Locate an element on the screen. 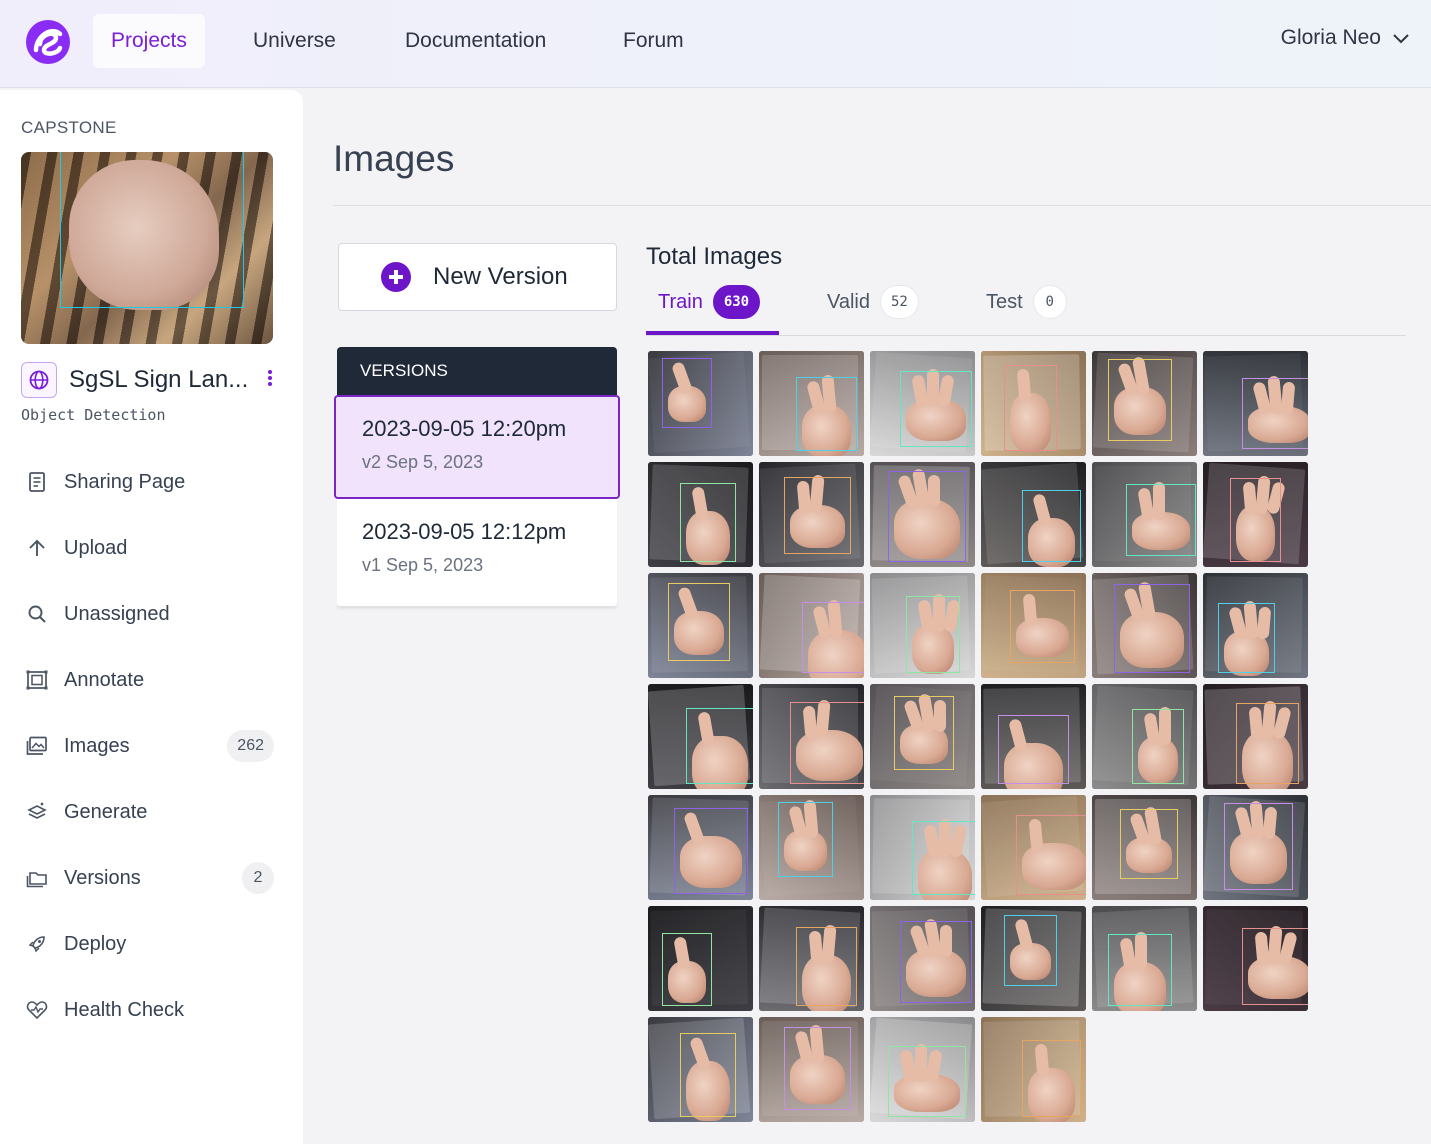 The height and width of the screenshot is (1144, 1431). roboflow-logo-icon is located at coordinates (48, 42).